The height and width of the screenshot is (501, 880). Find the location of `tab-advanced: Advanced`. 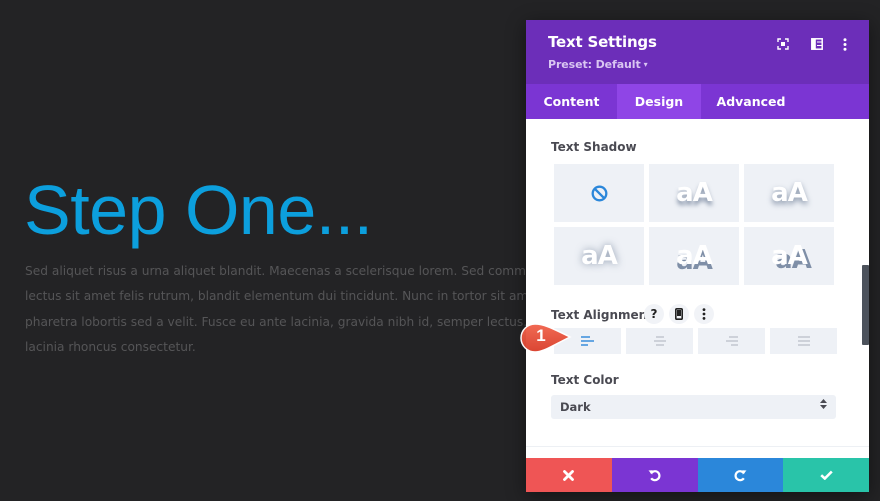

tab-advanced: Advanced is located at coordinates (751, 101).